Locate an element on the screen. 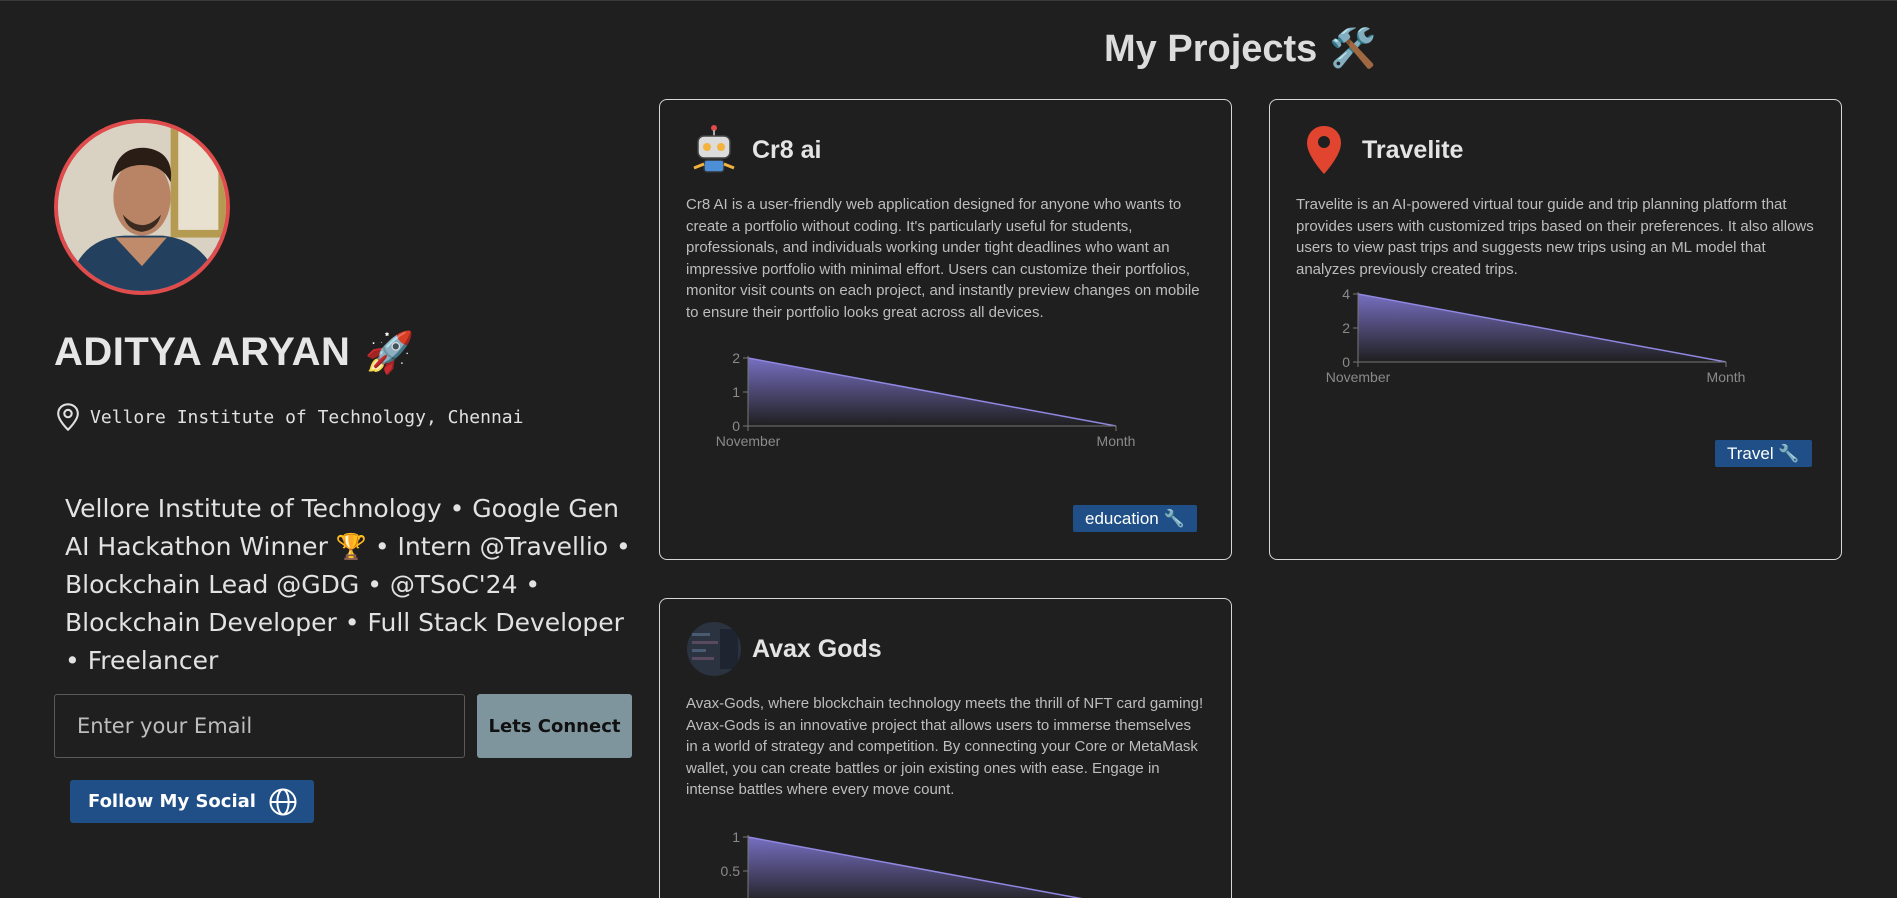 This screenshot has width=1897, height=898. location-text: Vellore Institute of Technology, Chennai is located at coordinates (307, 417).